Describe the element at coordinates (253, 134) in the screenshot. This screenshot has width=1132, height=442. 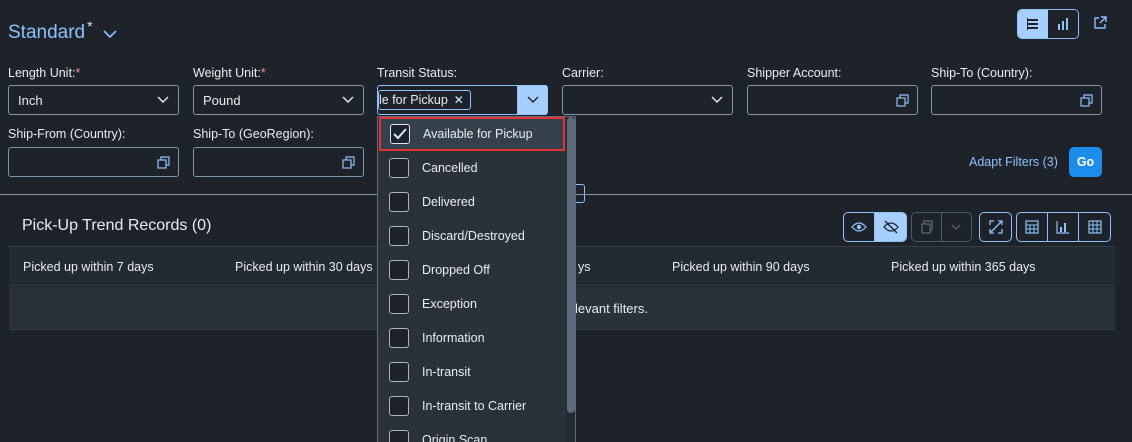
I see `ship-to-georegion-label: Ship-To (GeoRegion):` at that location.